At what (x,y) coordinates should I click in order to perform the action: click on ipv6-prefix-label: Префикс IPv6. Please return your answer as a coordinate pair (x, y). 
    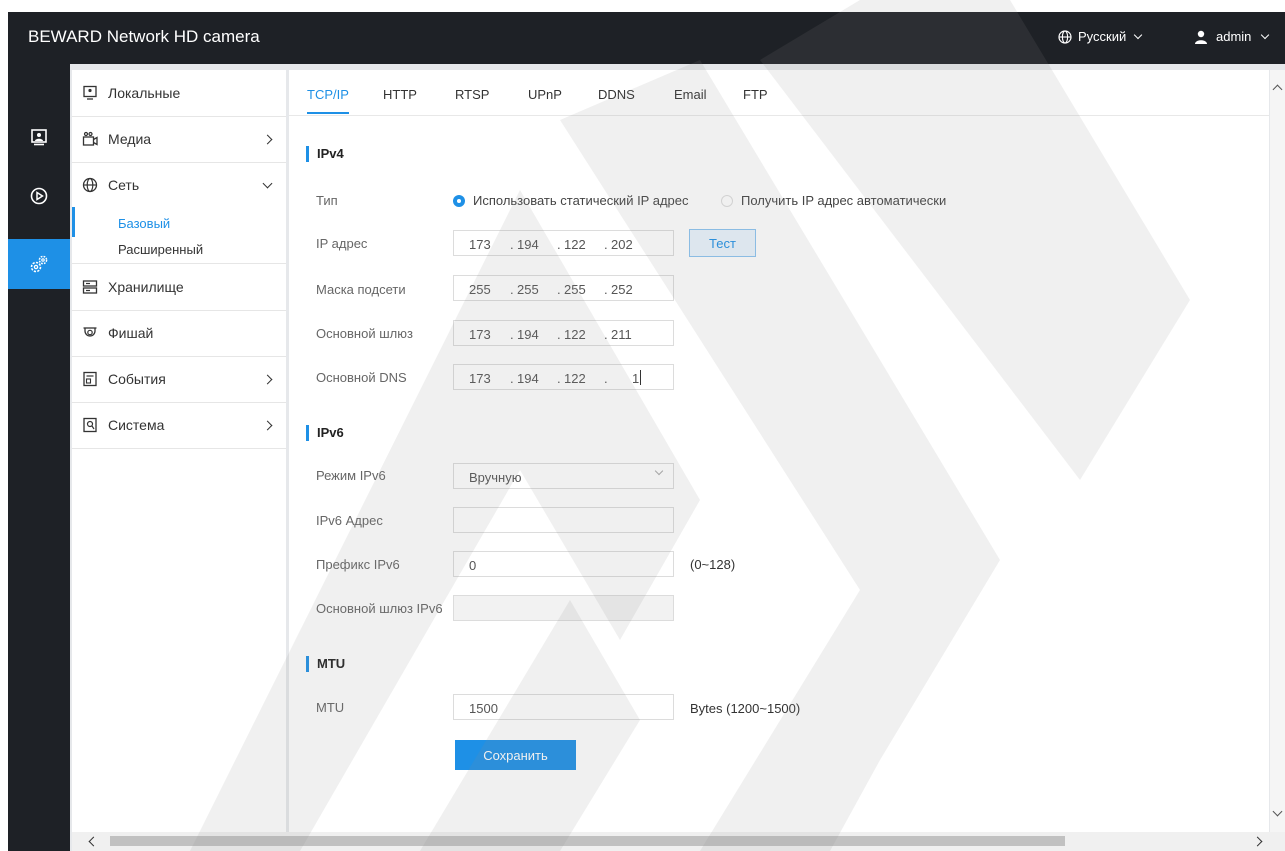
    Looking at the image, I should click on (358, 564).